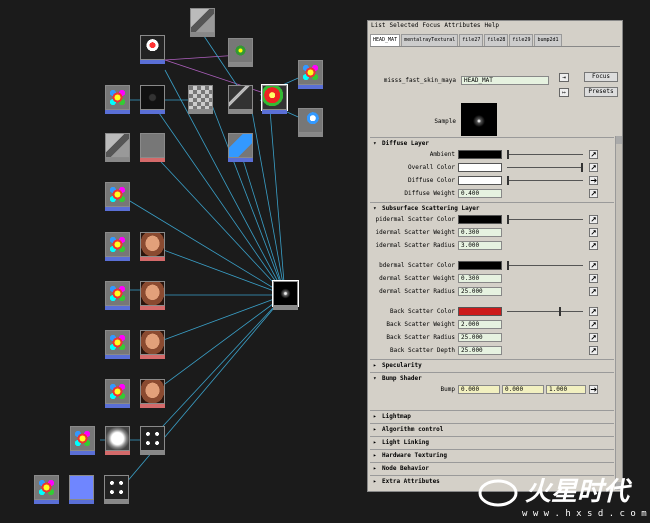 Image resolution: width=650 pixels, height=523 pixels. What do you see at coordinates (492, 364) in the screenshot?
I see `section-specularity: ▸ Specularity` at bounding box center [492, 364].